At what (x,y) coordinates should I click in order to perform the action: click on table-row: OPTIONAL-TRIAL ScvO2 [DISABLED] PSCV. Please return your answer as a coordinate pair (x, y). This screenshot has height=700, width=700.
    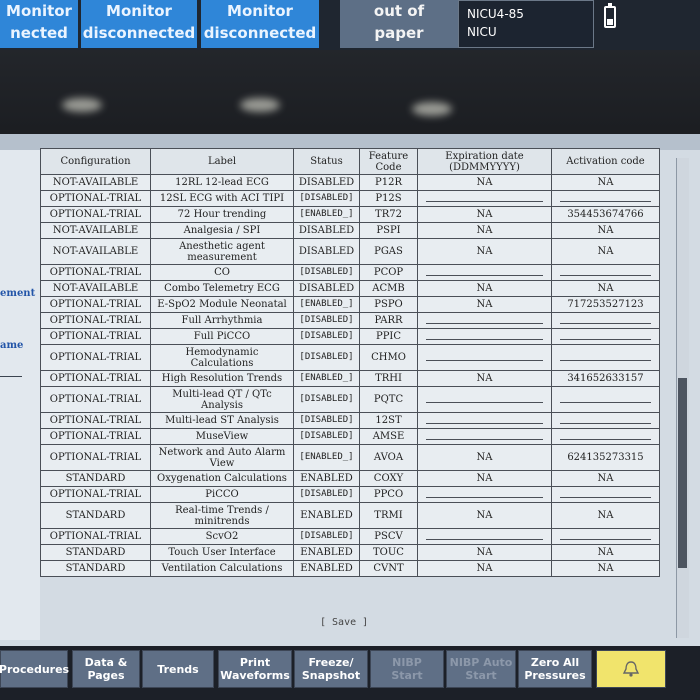
    Looking at the image, I should click on (350, 536).